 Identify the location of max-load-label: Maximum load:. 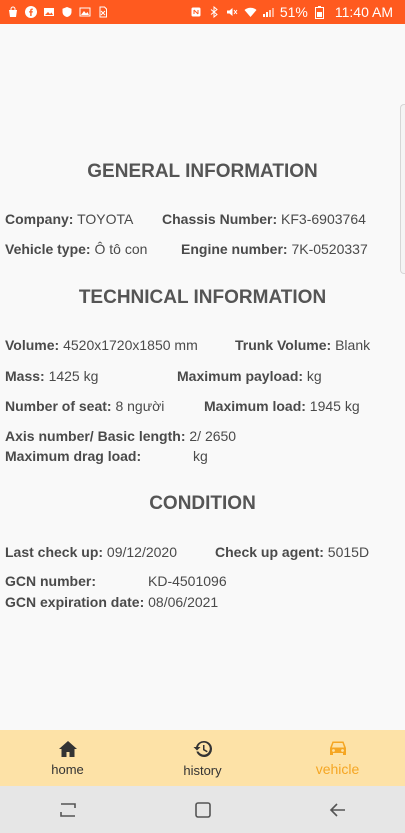
(255, 406).